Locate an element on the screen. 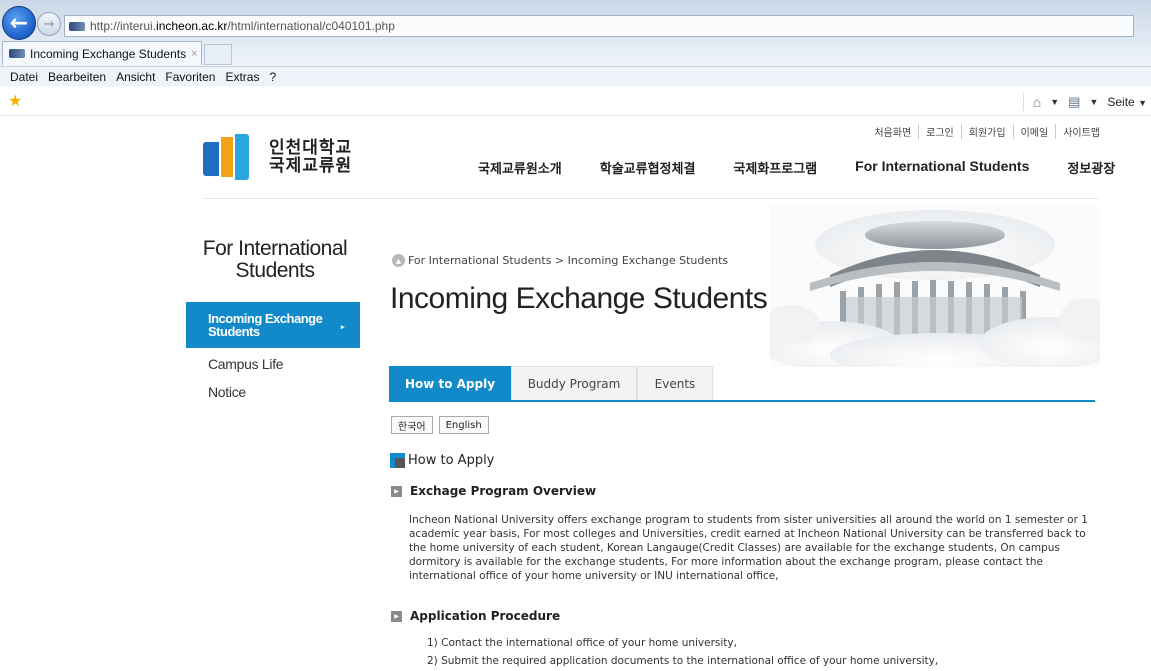 This screenshot has height=671, width=1151. procedure-heading: ▶ Application Procedure is located at coordinates (475, 616).